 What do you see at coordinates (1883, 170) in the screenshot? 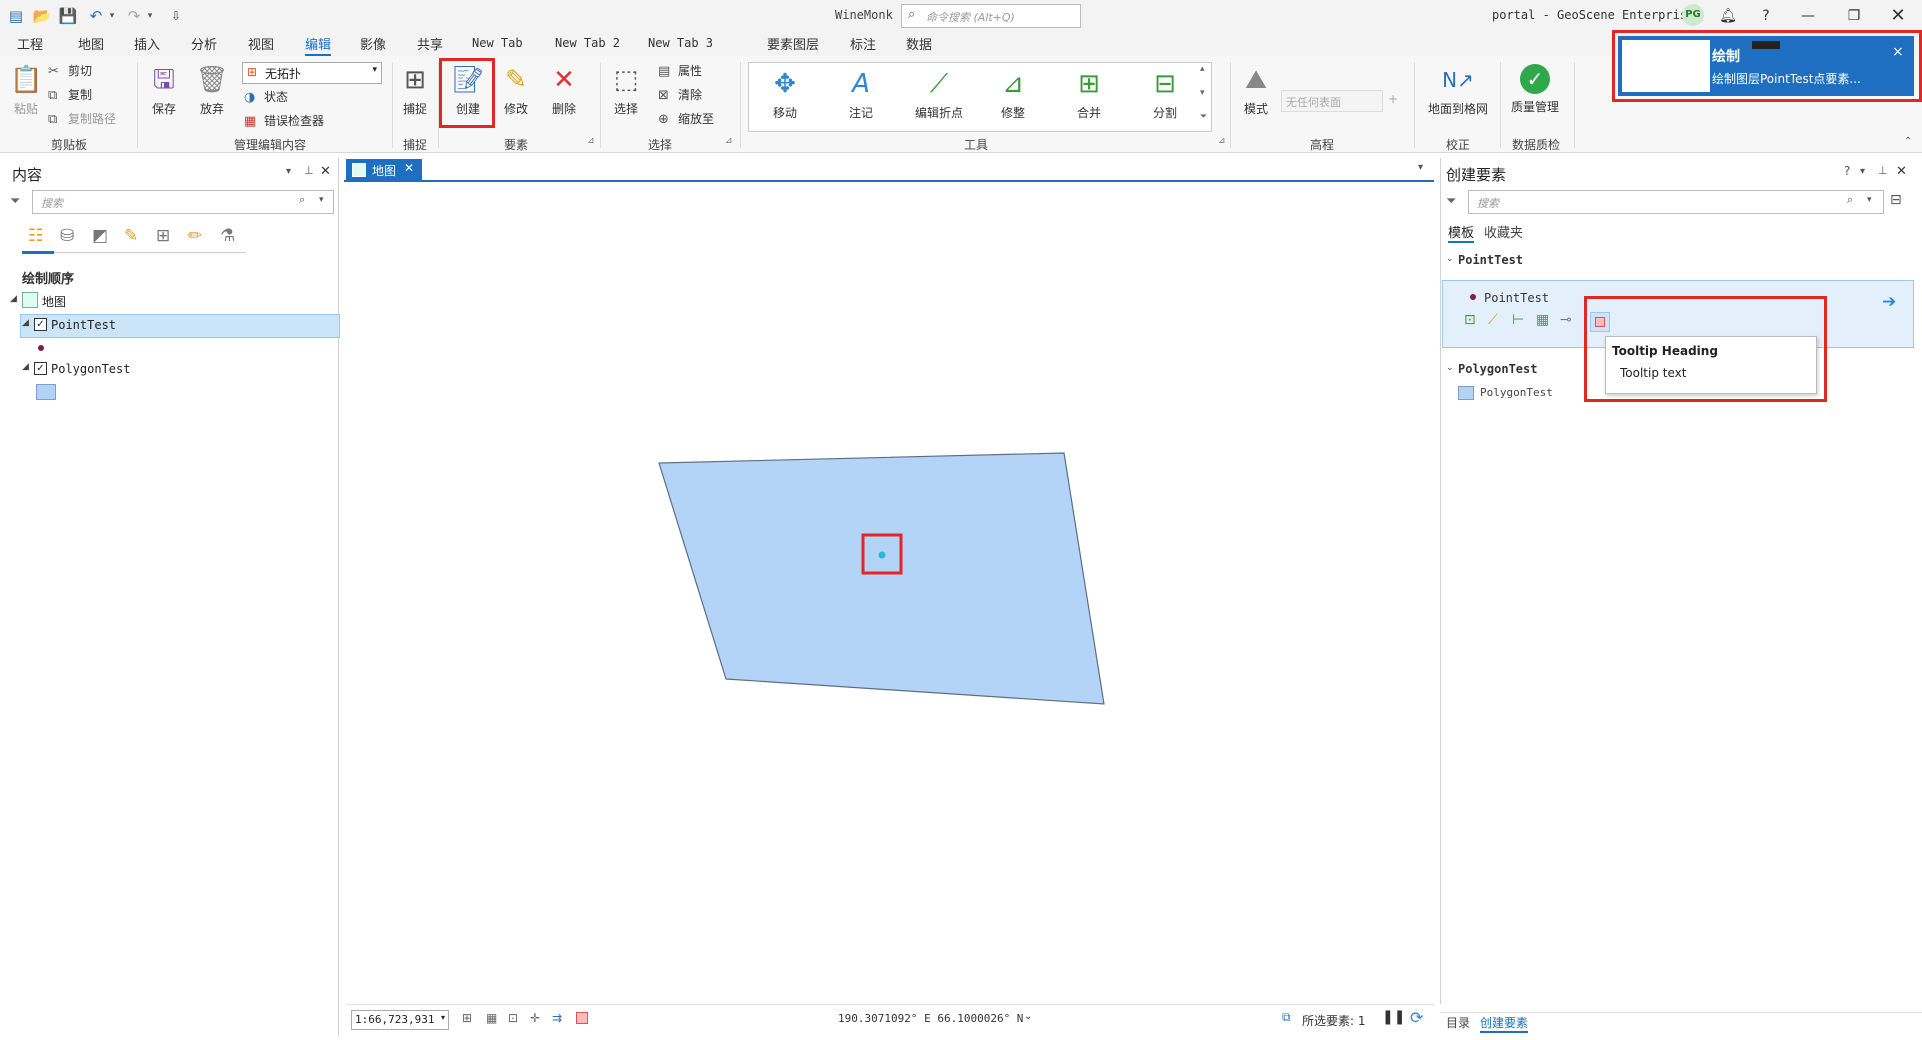
I see `pin-icon: ⊥` at bounding box center [1883, 170].